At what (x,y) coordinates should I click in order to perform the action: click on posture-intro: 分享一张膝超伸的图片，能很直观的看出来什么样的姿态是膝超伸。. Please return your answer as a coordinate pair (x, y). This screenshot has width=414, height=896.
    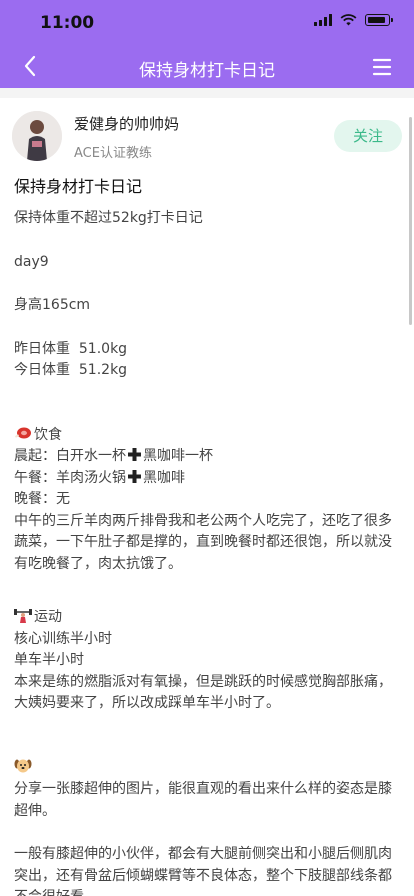
    Looking at the image, I should click on (203, 800).